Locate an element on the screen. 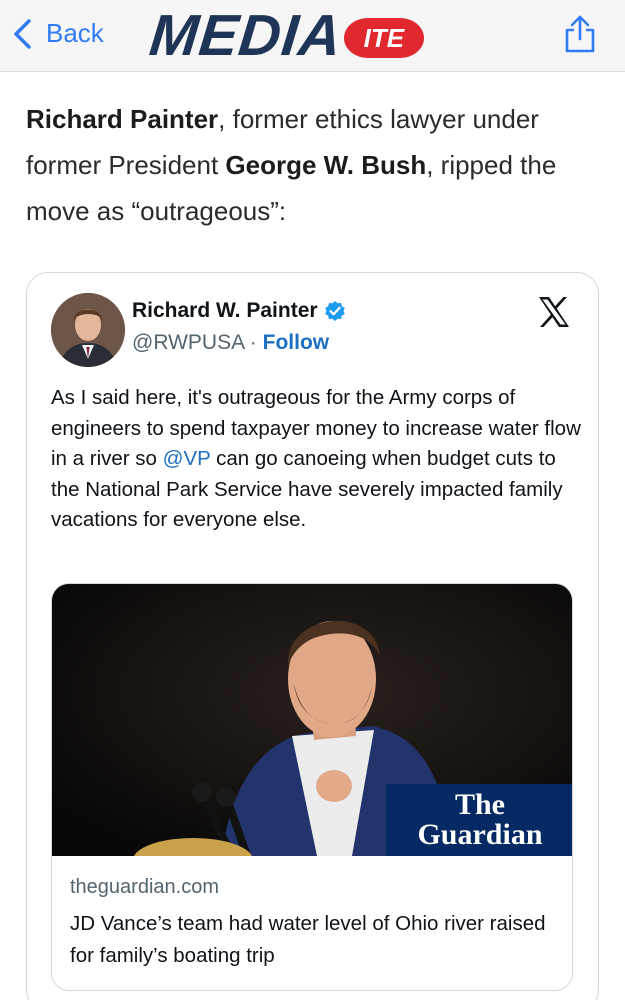 The image size is (625, 1000). site-logo: MEDIA ITE is located at coordinates (285, 35).